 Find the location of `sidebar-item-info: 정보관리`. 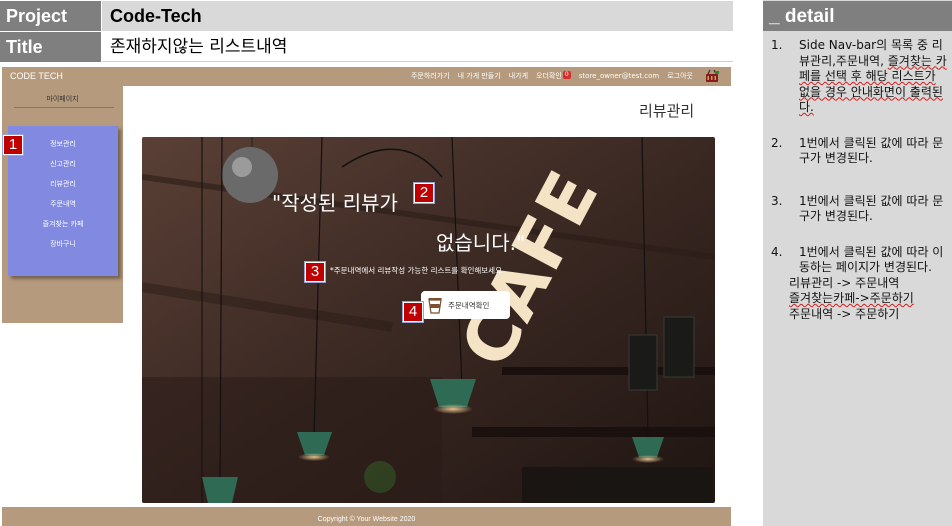

sidebar-item-info: 정보관리 is located at coordinates (63, 144).